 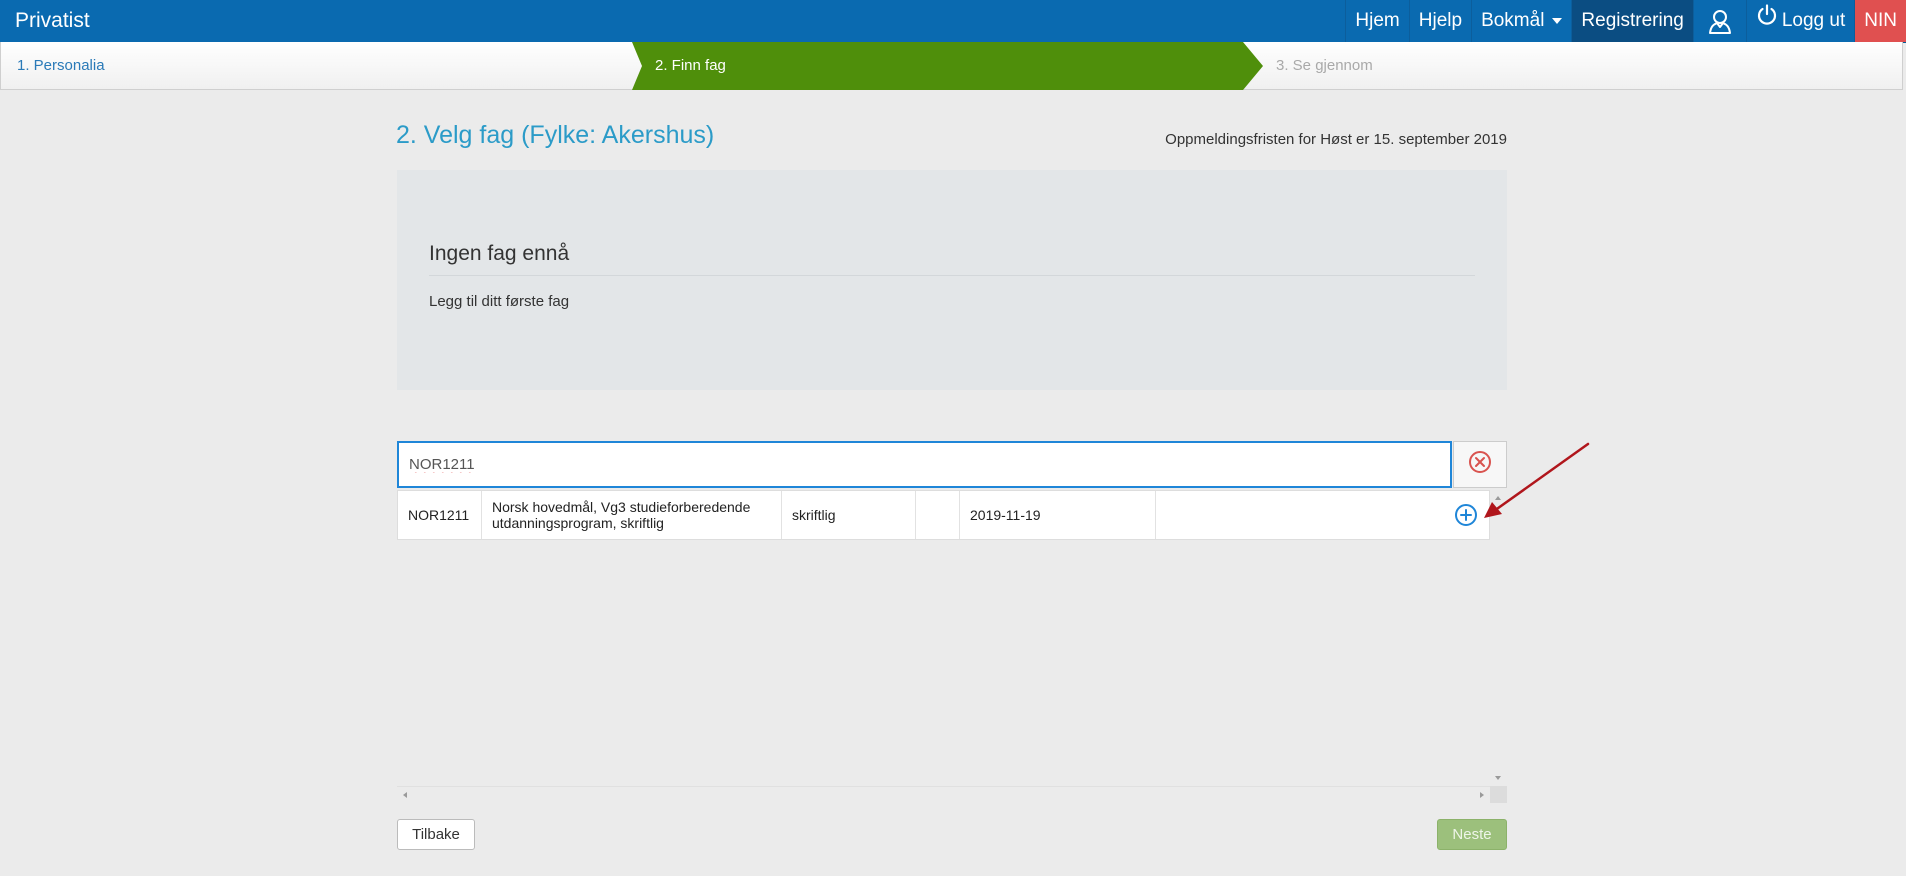 I want to click on vertical-scrollbar, so click(x=1498, y=638).